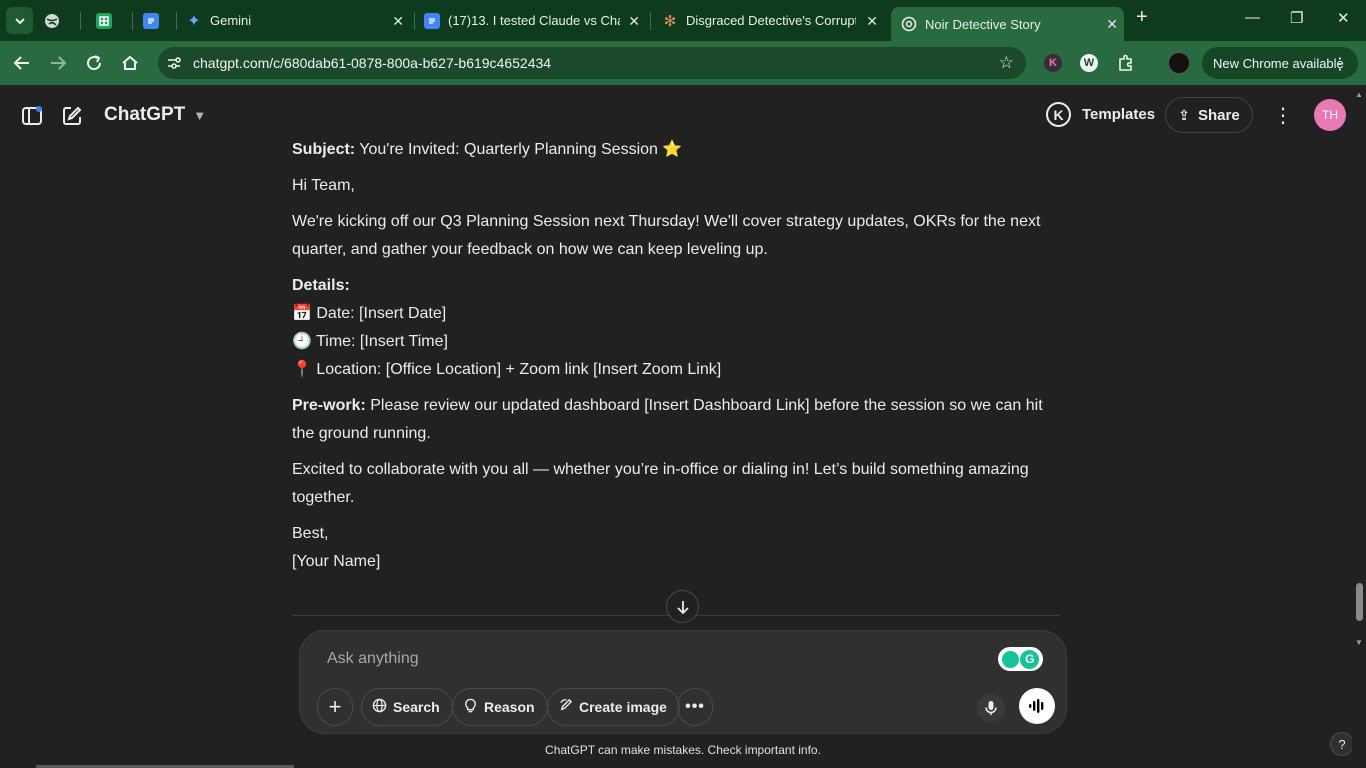  I want to click on restore-icon: ❐, so click(1296, 18).